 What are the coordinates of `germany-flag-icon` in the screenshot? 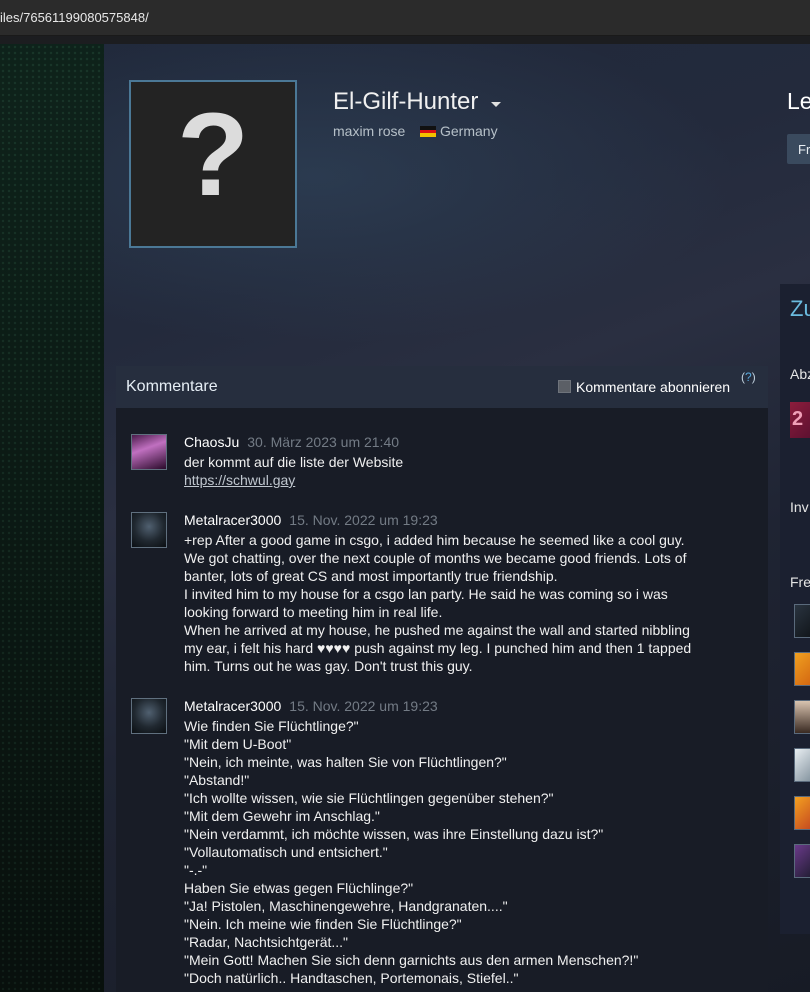 It's located at (428, 131).